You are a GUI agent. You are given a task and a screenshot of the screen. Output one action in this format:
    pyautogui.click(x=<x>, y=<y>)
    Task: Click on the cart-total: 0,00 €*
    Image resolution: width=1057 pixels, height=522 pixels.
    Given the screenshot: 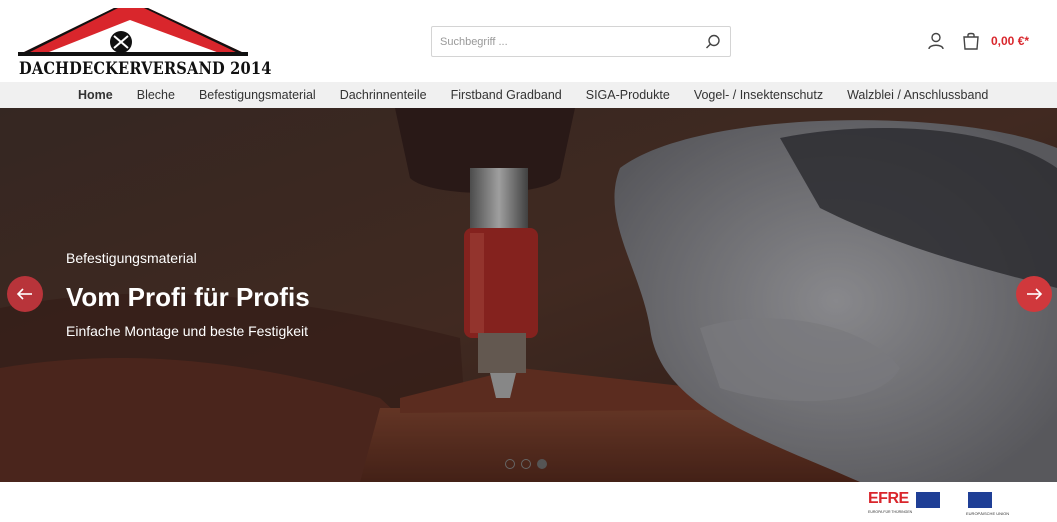 What is the action you would take?
    pyautogui.click(x=1010, y=41)
    